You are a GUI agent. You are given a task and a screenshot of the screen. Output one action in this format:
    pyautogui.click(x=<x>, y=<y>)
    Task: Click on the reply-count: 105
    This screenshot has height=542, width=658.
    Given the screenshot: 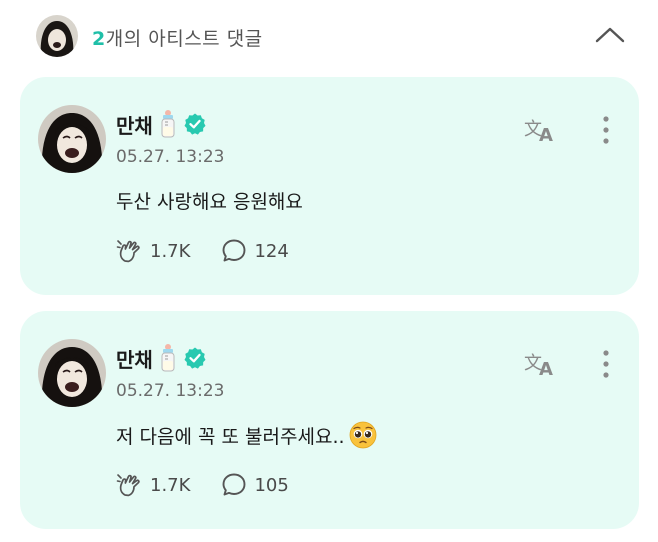 What is the action you would take?
    pyautogui.click(x=271, y=485)
    